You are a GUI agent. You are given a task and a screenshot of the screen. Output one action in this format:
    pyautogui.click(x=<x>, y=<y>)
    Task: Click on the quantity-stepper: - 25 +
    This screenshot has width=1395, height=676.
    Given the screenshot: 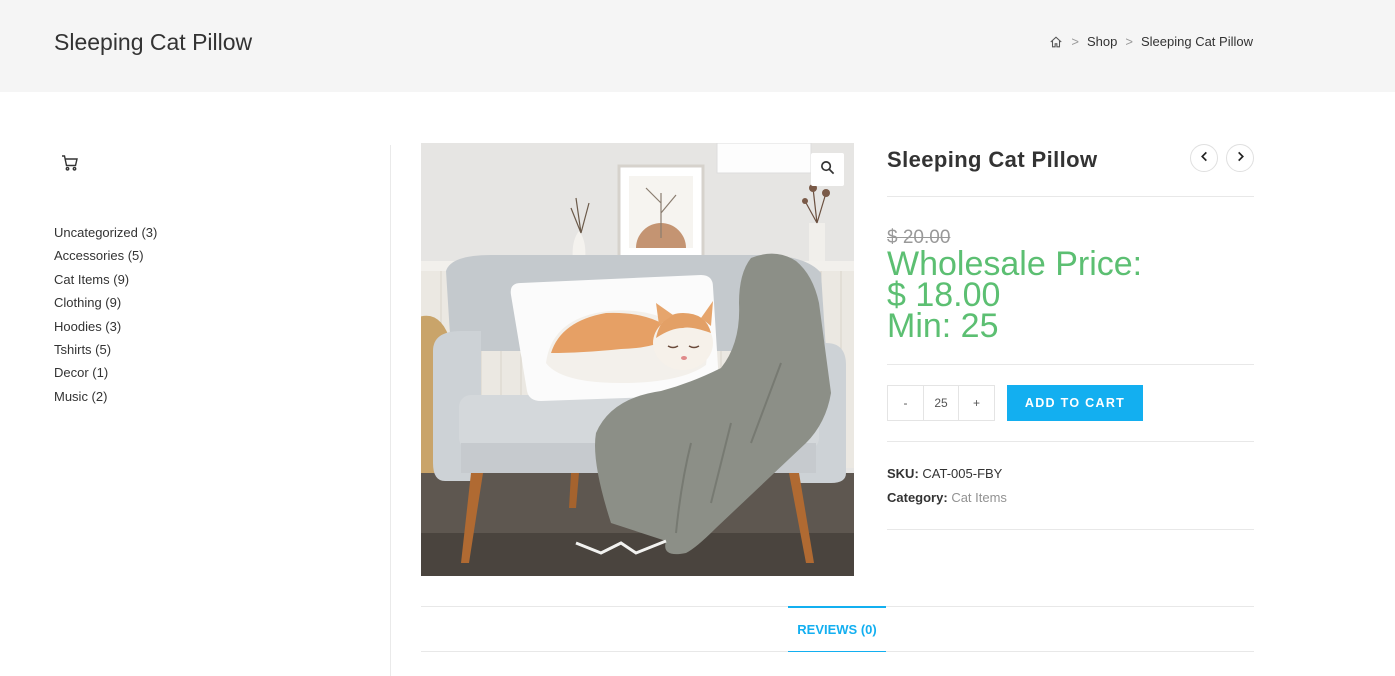 What is the action you would take?
    pyautogui.click(x=941, y=403)
    